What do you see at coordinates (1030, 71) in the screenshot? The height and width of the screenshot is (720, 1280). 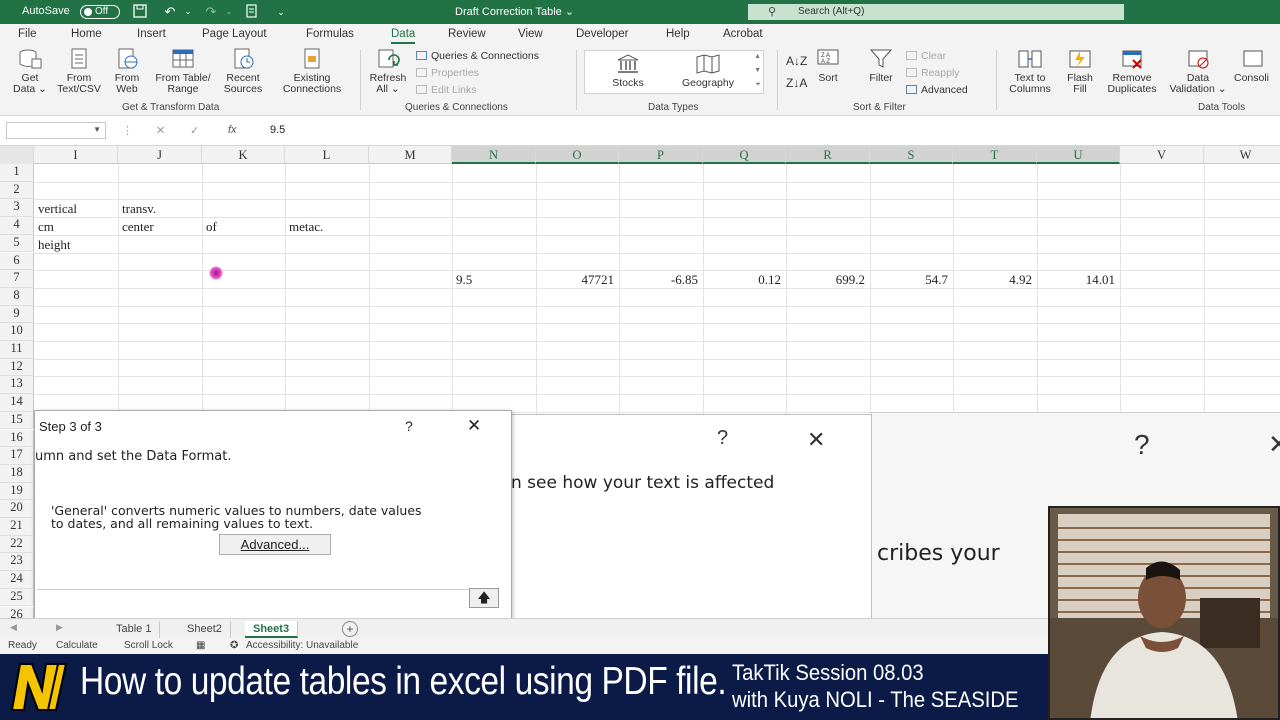 I see `text-to-columns-button: Text to Columns` at bounding box center [1030, 71].